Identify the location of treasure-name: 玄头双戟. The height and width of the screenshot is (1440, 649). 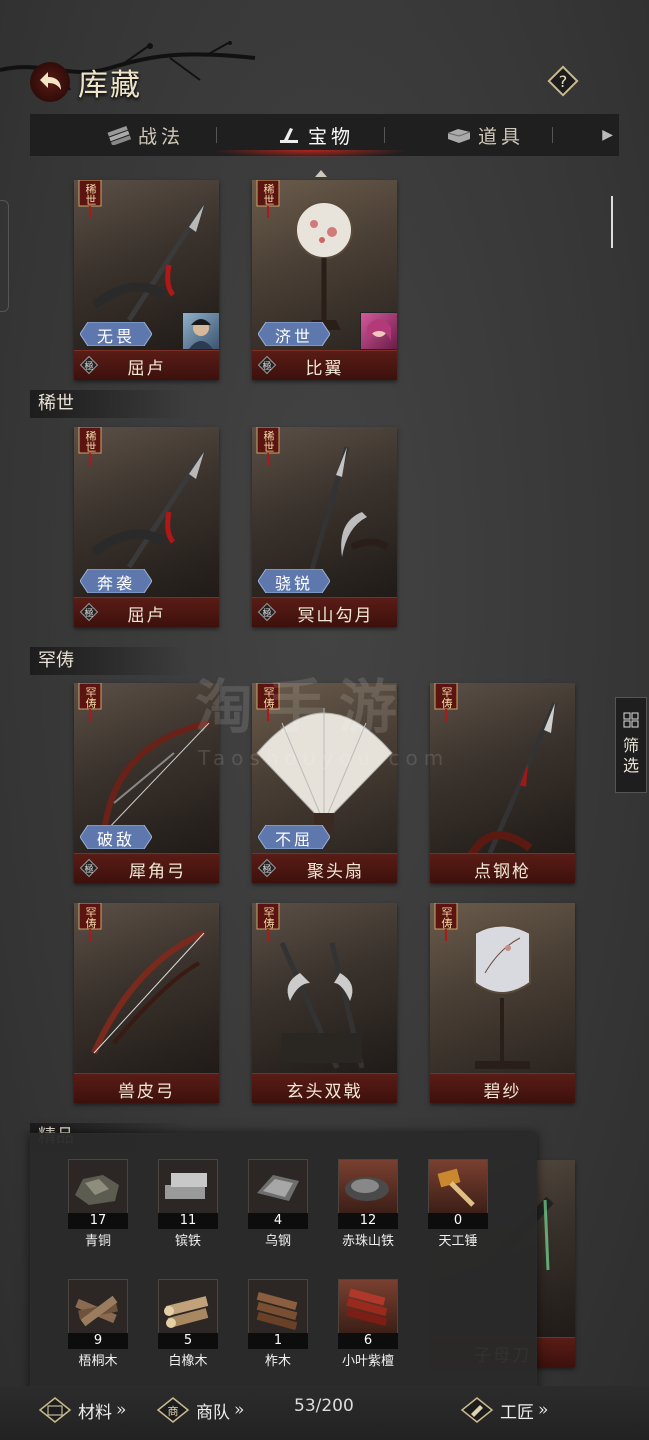
(324, 1092).